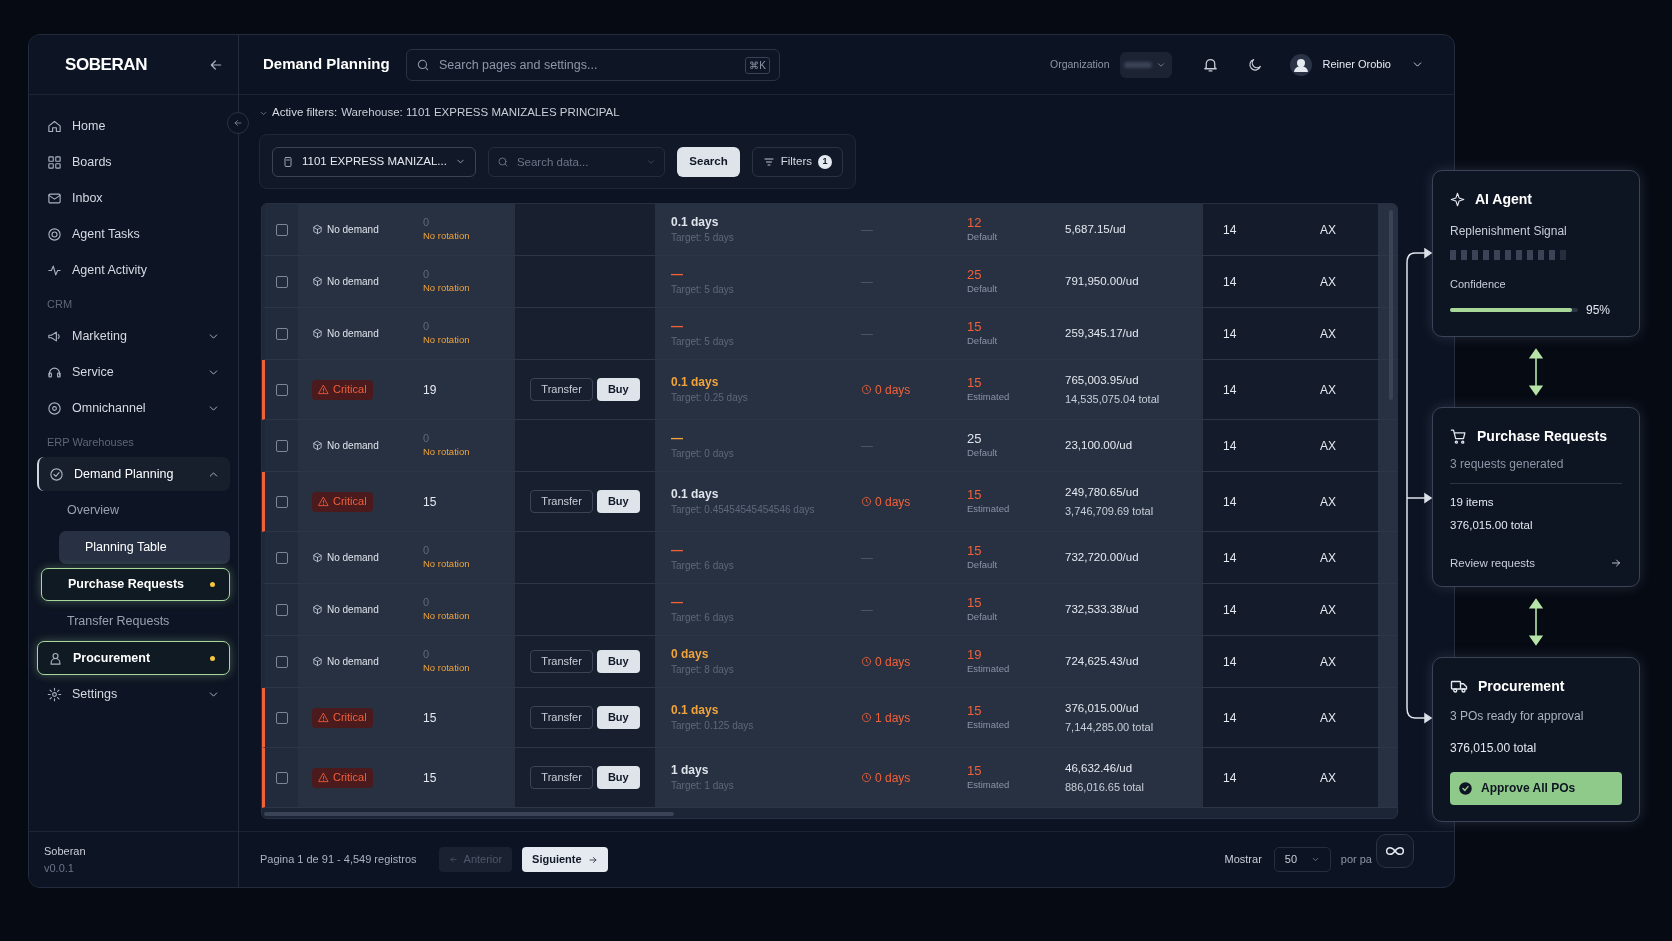 Image resolution: width=1672 pixels, height=941 pixels. What do you see at coordinates (708, 161) in the screenshot?
I see `search-button: Search` at bounding box center [708, 161].